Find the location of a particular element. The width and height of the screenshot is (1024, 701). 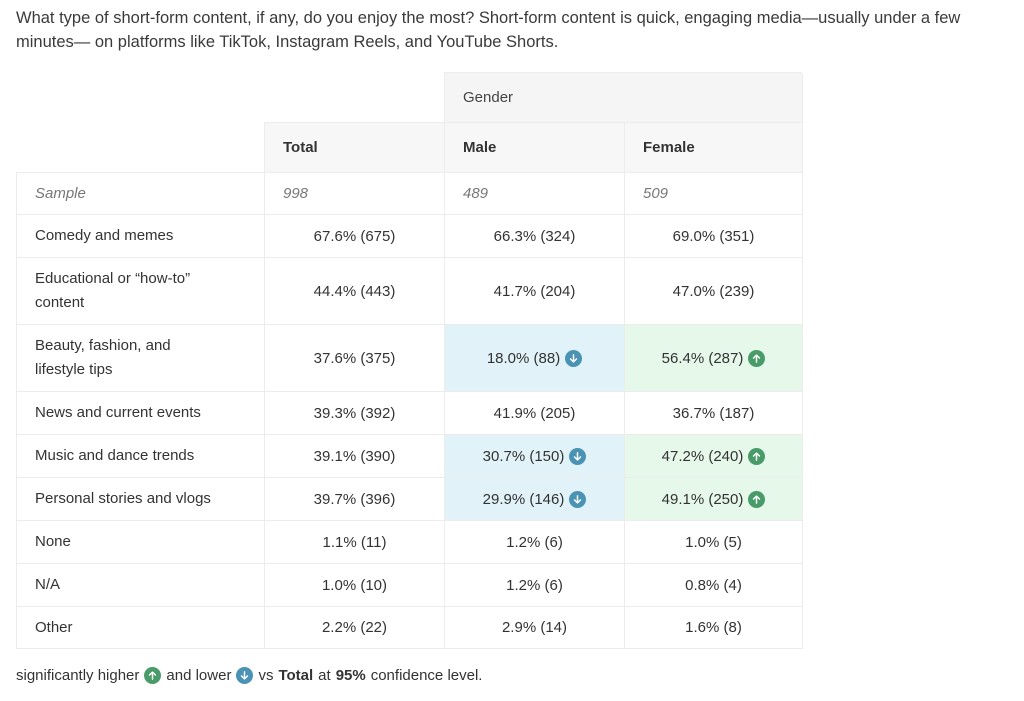

table-row: Other 2.2% (22) 2.9% (14) 1.6% (8) is located at coordinates (409, 627).